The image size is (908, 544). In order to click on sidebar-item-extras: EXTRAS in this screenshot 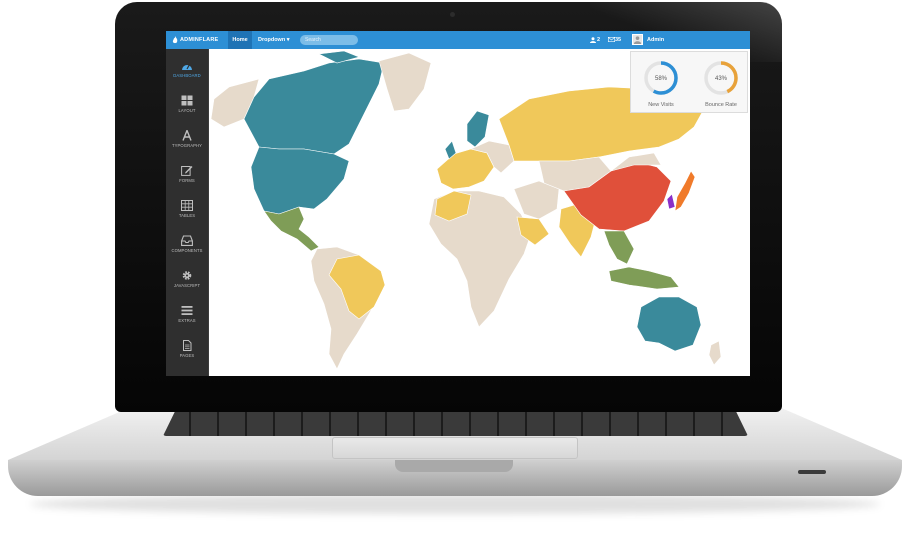, I will do `click(187, 315)`.